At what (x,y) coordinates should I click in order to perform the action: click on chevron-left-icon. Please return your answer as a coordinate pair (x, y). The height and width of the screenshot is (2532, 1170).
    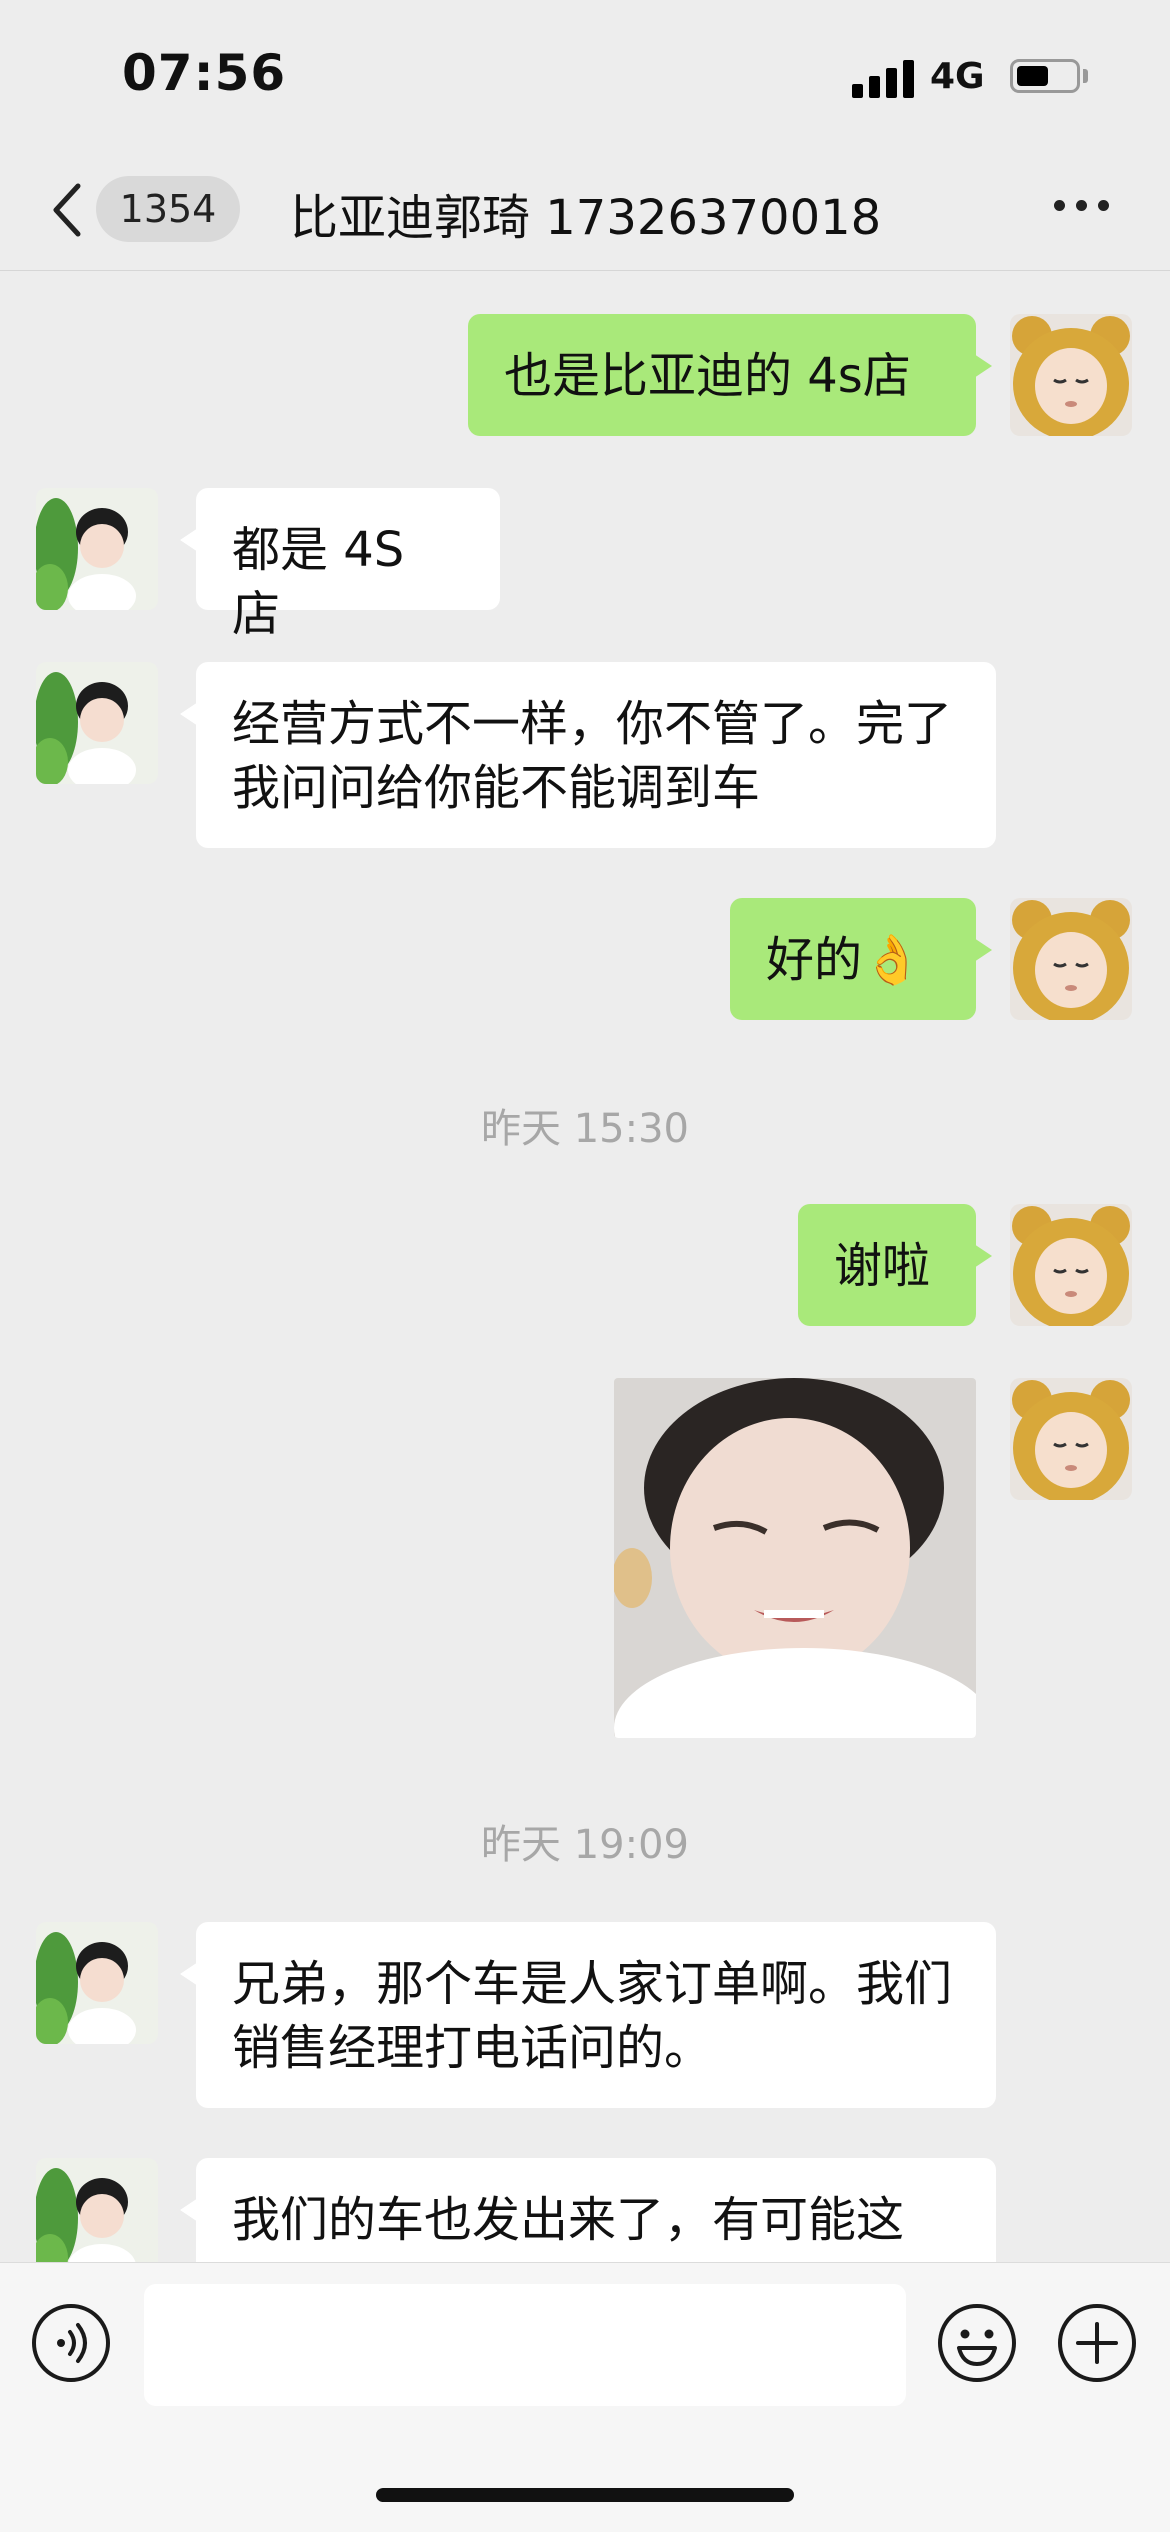
    Looking at the image, I should click on (67, 210).